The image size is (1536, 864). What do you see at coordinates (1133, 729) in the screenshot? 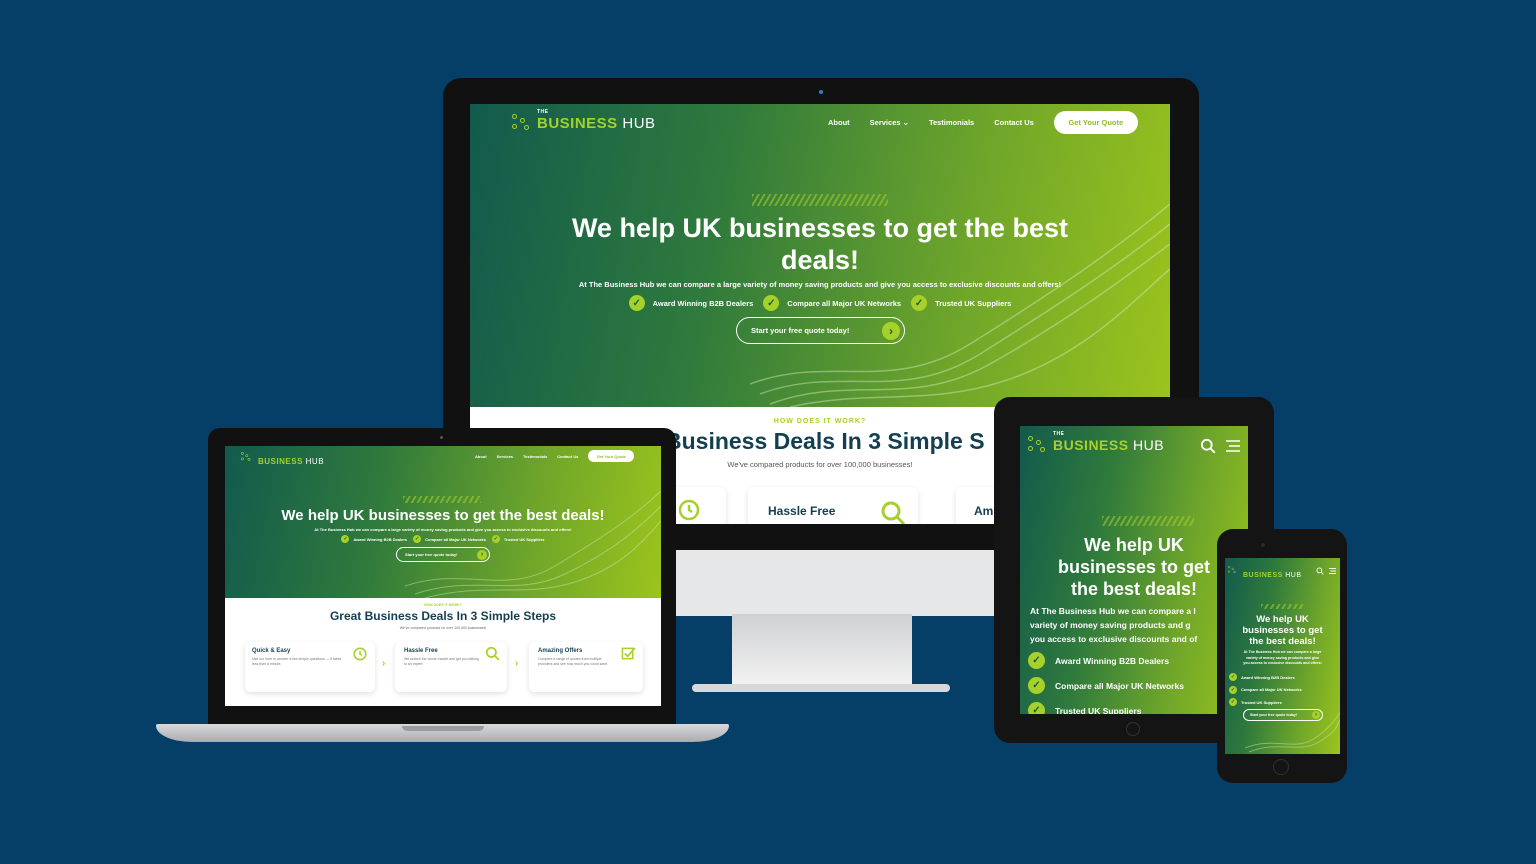
I see `tablet-home-button` at bounding box center [1133, 729].